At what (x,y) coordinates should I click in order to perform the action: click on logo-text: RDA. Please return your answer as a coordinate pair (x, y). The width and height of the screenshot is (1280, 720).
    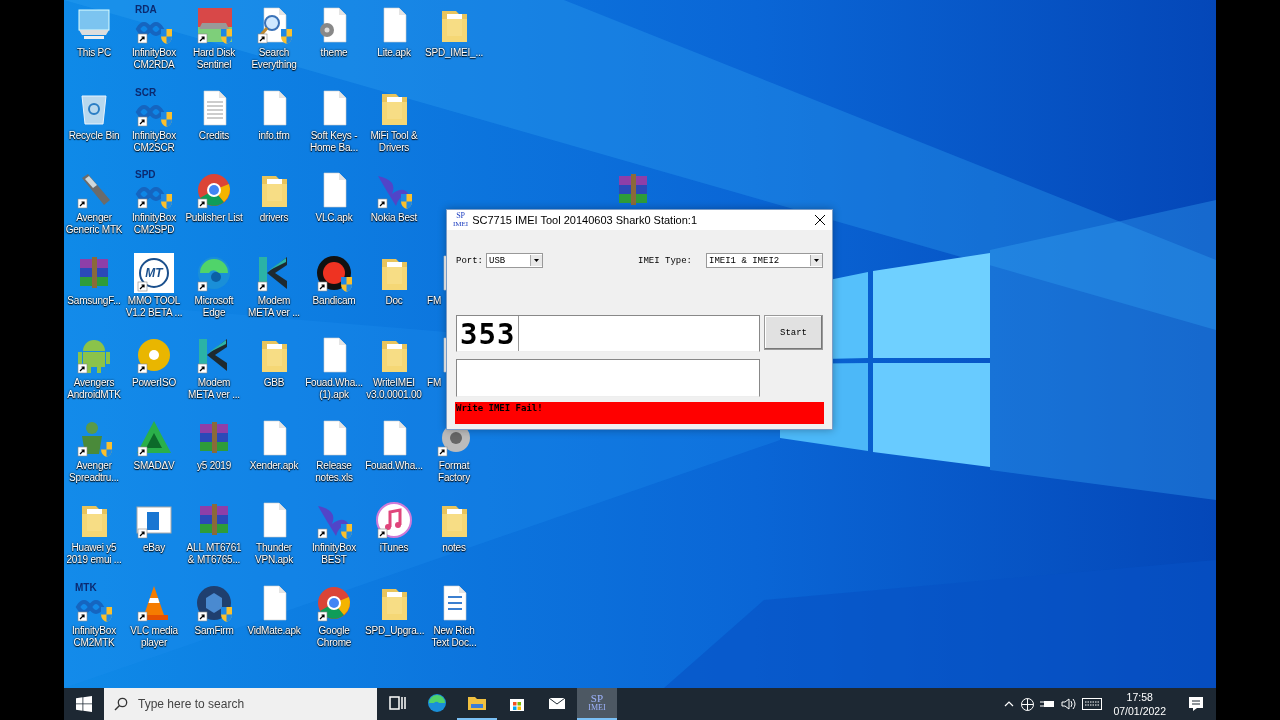
    Looking at the image, I should click on (146, 10).